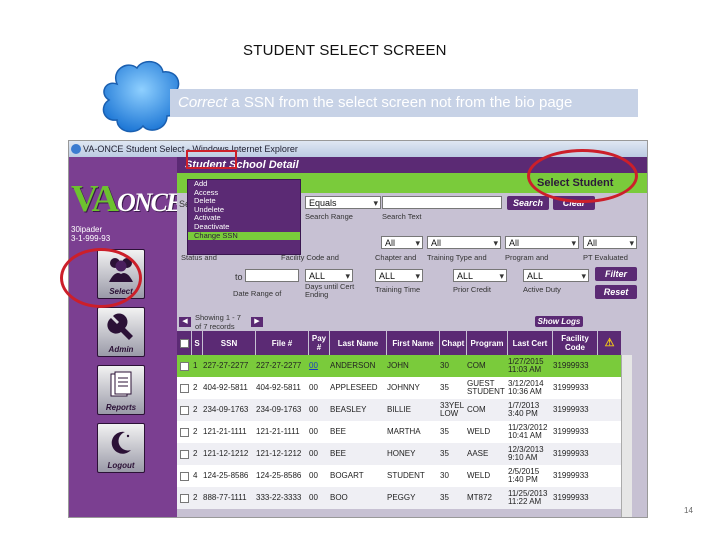  What do you see at coordinates (542, 243) in the screenshot?
I see `program-select: All` at bounding box center [542, 243].